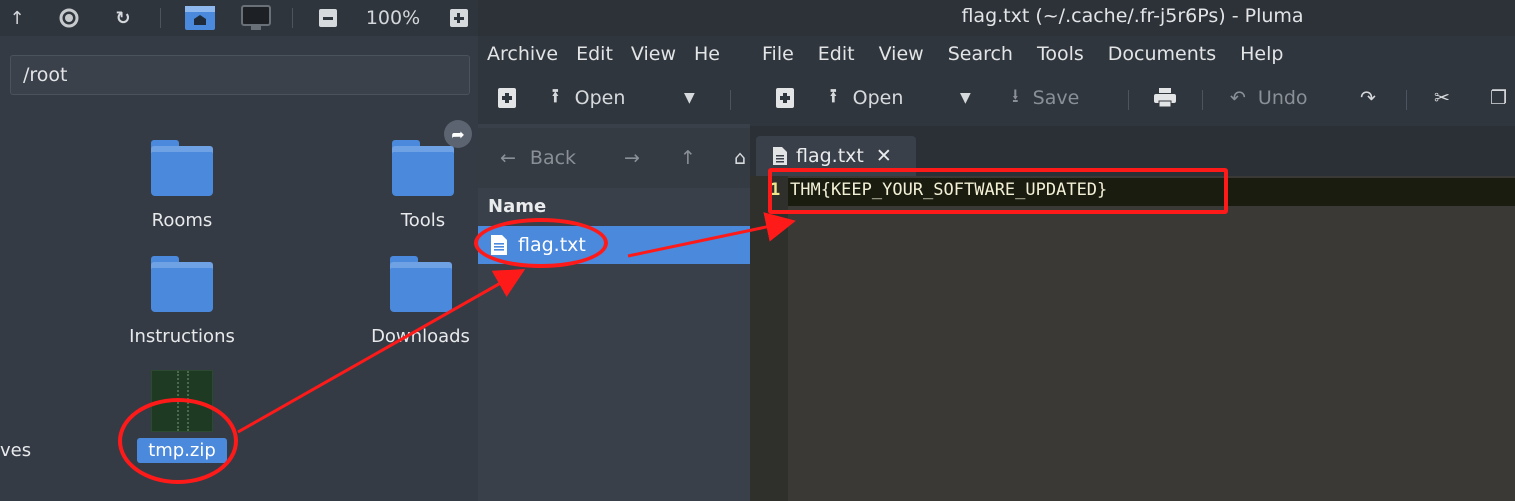 This screenshot has width=1515, height=501. What do you see at coordinates (711, 235) in the screenshot?
I see `arrow-flag-to-content` at bounding box center [711, 235].